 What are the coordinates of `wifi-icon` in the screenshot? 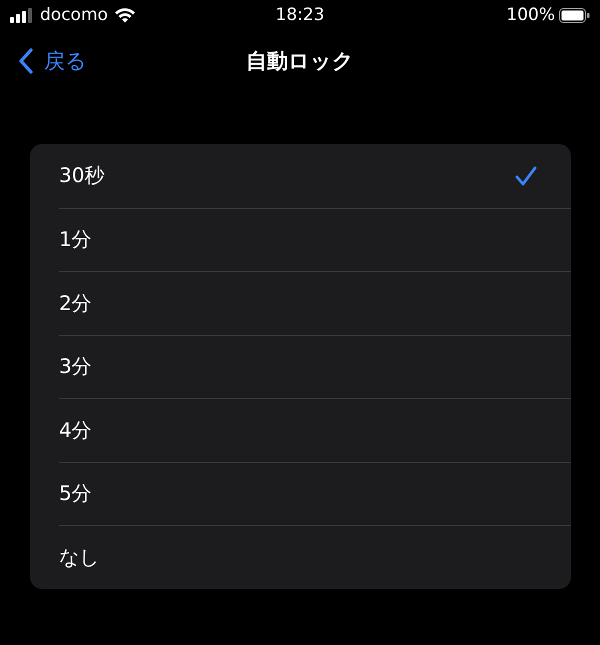 It's located at (125, 15).